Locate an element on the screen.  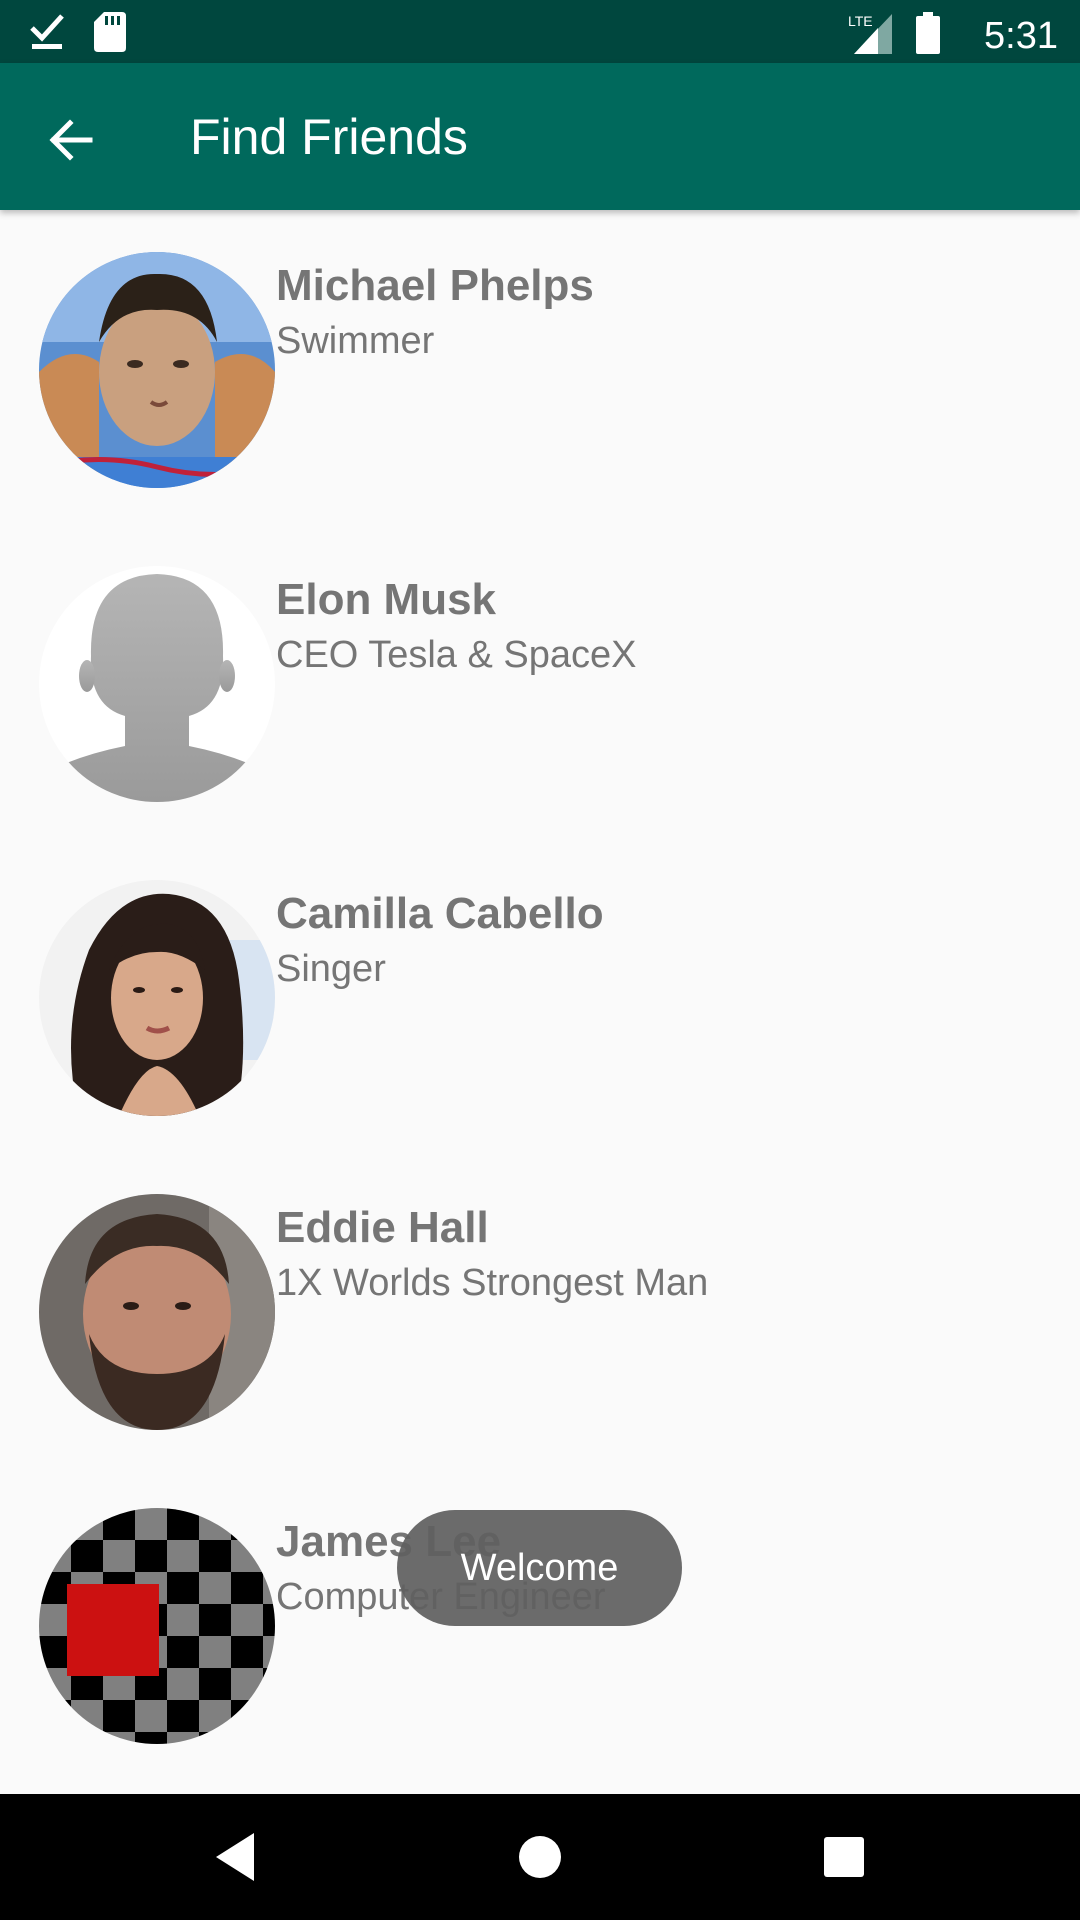
back-button is located at coordinates (73, 140).